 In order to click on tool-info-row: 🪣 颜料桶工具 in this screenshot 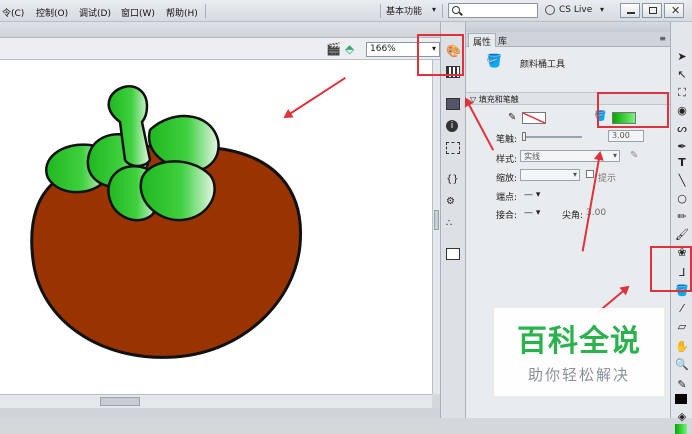, I will do `click(568, 68)`.